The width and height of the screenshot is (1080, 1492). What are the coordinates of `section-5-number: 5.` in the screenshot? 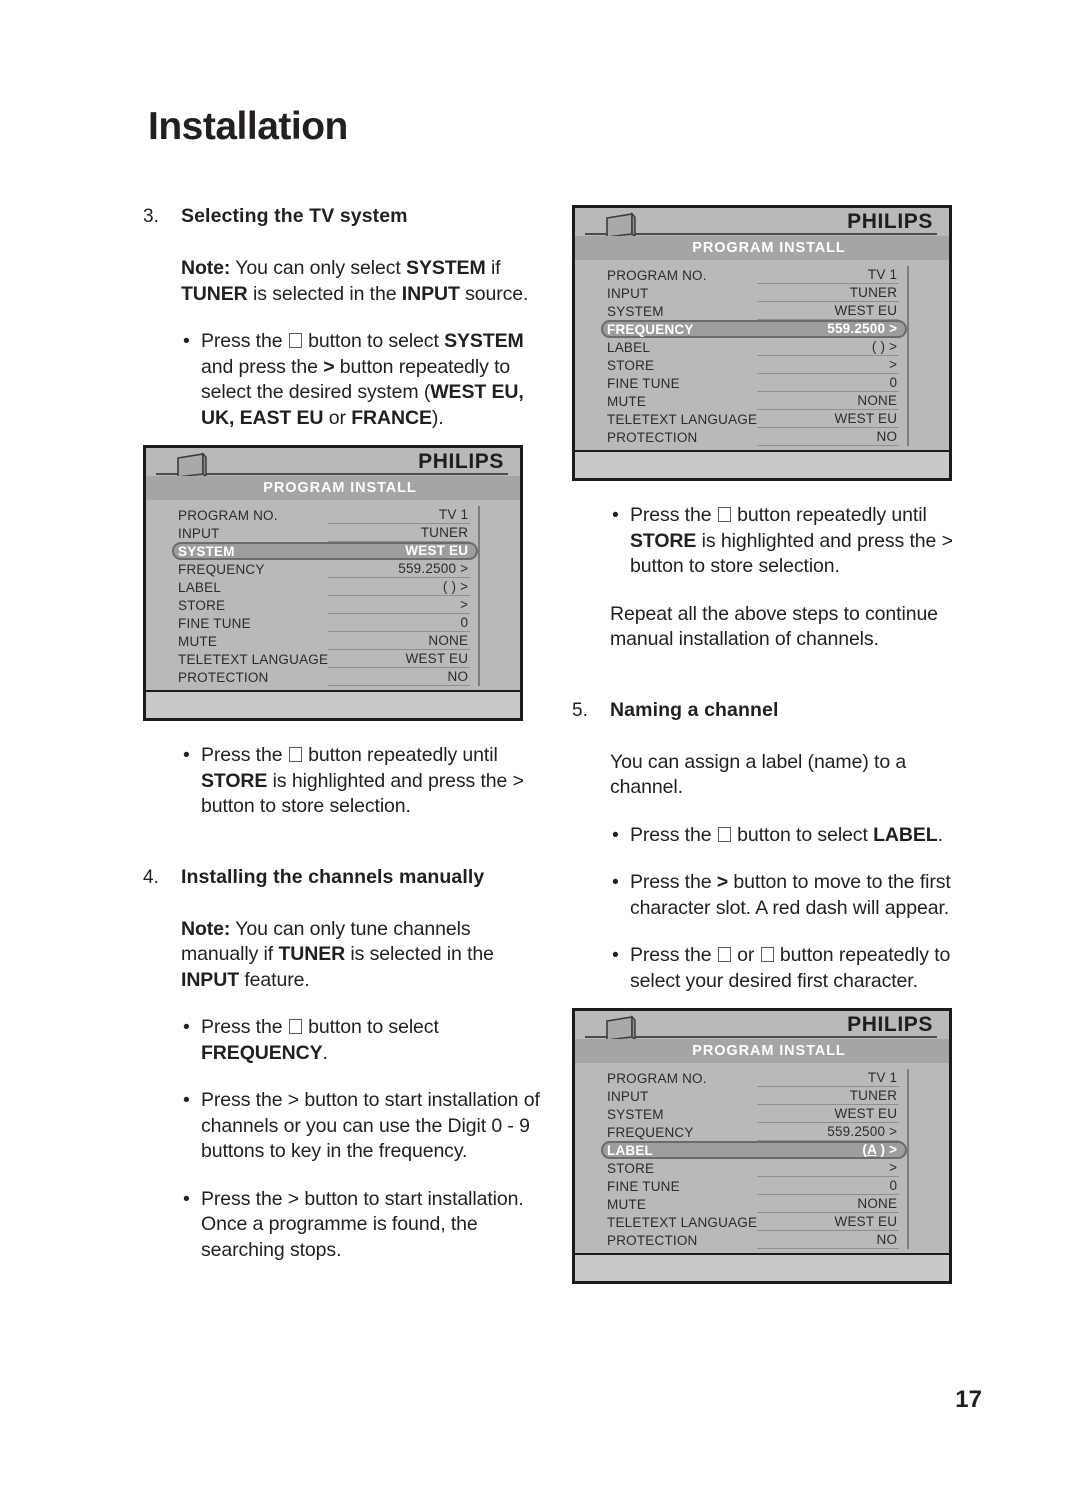 It's located at (580, 710).